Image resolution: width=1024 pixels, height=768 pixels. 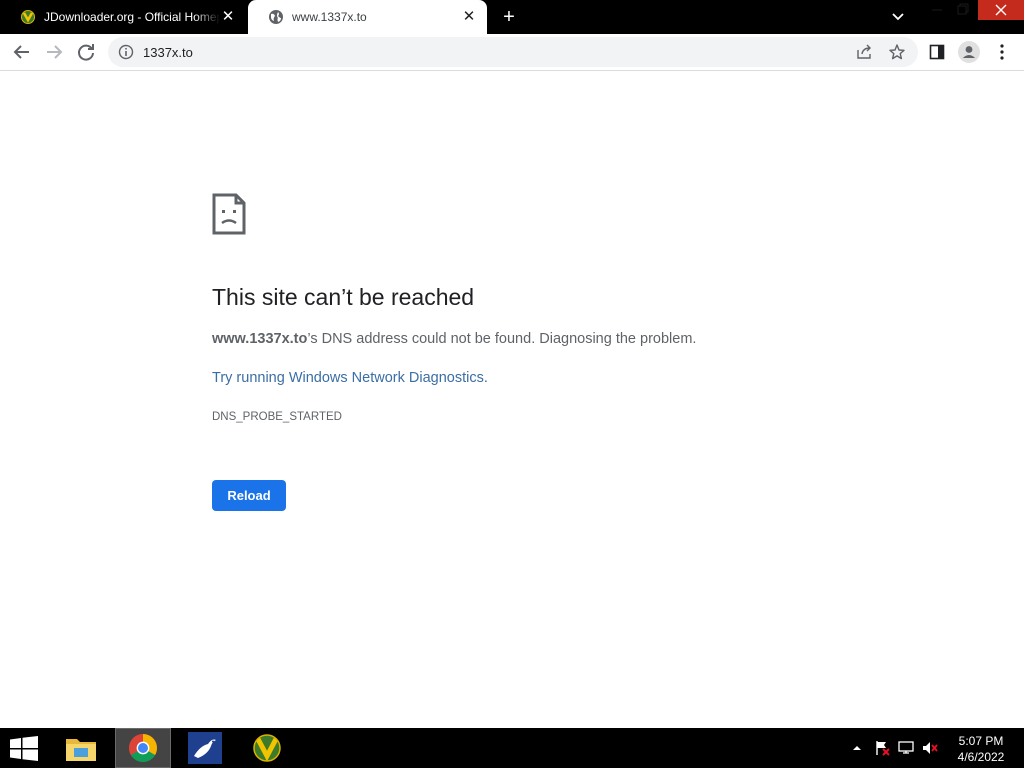 What do you see at coordinates (906, 748) in the screenshot?
I see `network-icon` at bounding box center [906, 748].